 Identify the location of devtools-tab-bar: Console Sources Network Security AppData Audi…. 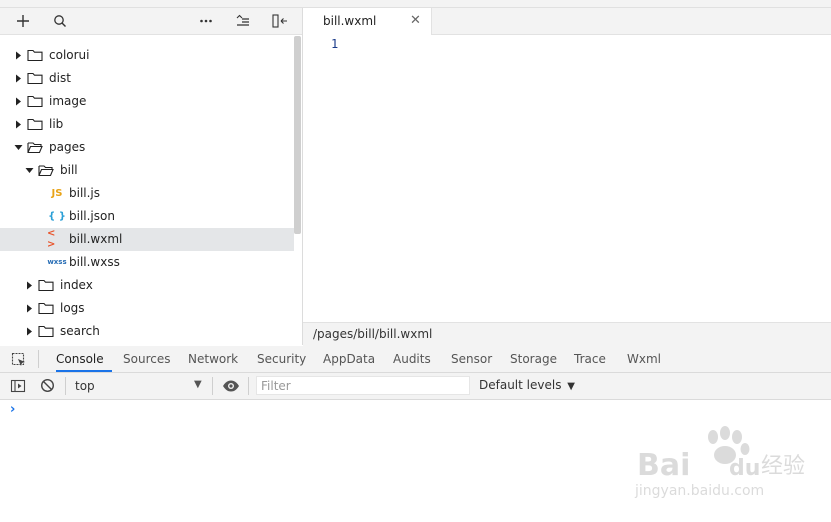
(415, 359).